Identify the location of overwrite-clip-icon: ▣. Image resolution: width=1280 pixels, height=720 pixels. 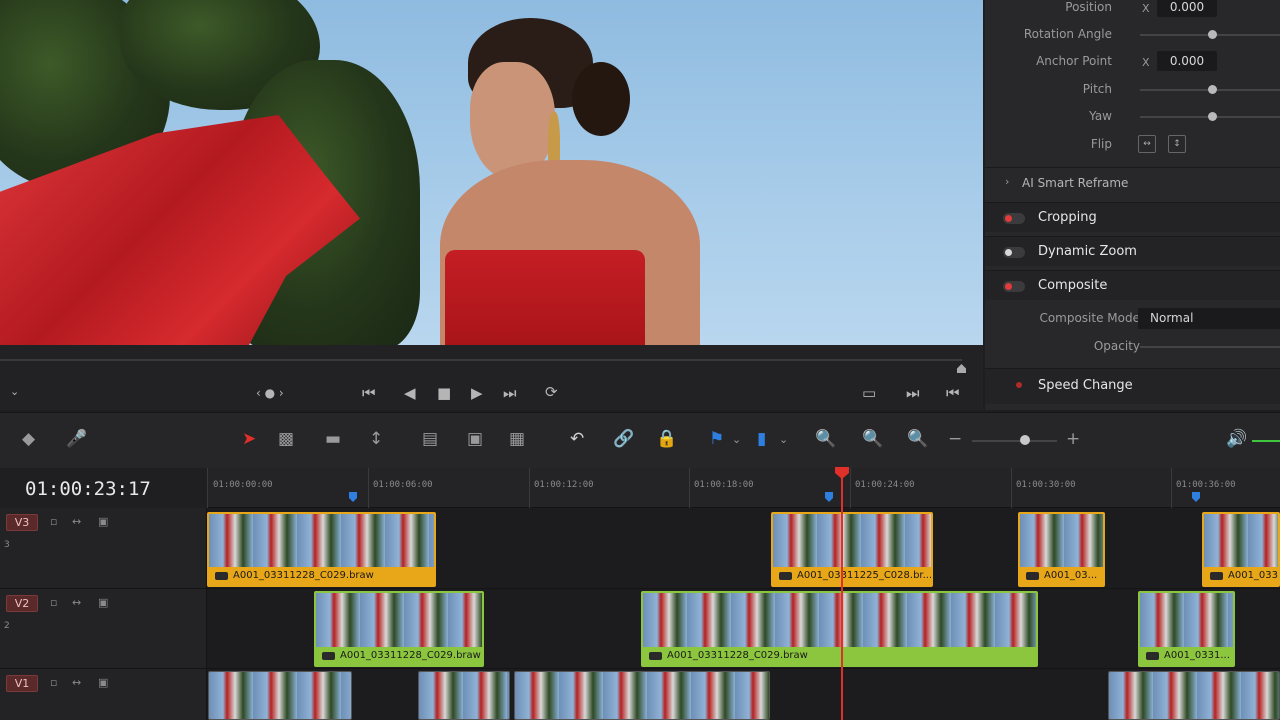
(475, 439).